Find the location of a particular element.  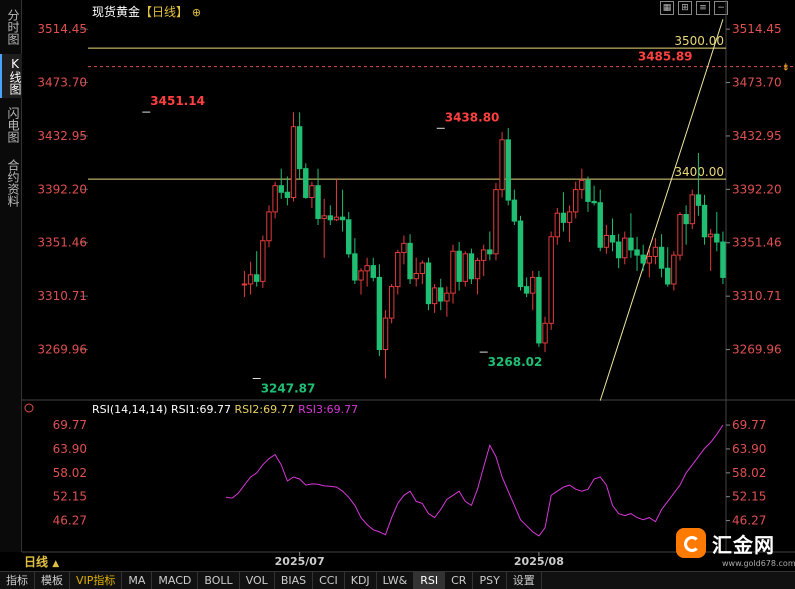

period-selector: 日线 ▲ is located at coordinates (41, 562).